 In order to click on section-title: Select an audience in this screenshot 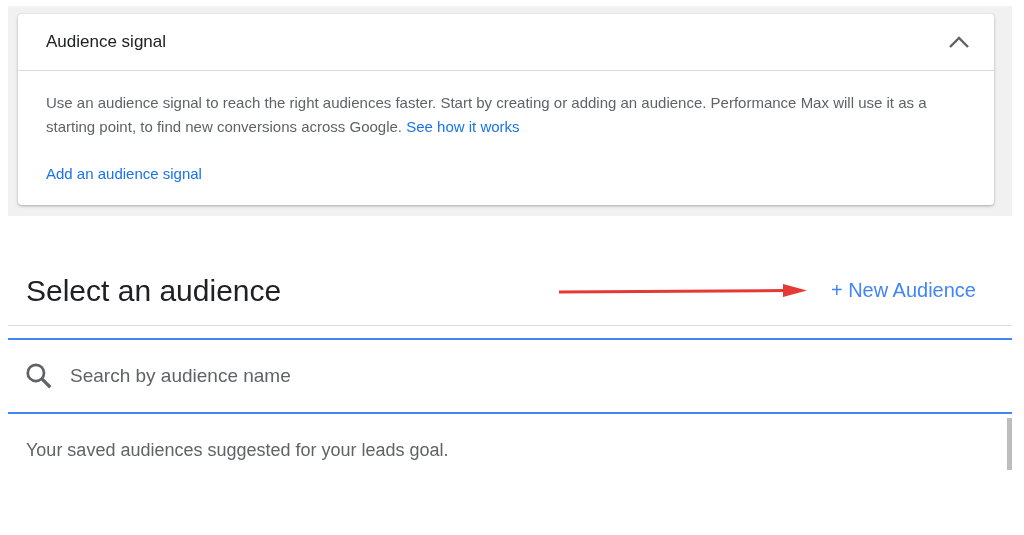, I will do `click(154, 290)`.